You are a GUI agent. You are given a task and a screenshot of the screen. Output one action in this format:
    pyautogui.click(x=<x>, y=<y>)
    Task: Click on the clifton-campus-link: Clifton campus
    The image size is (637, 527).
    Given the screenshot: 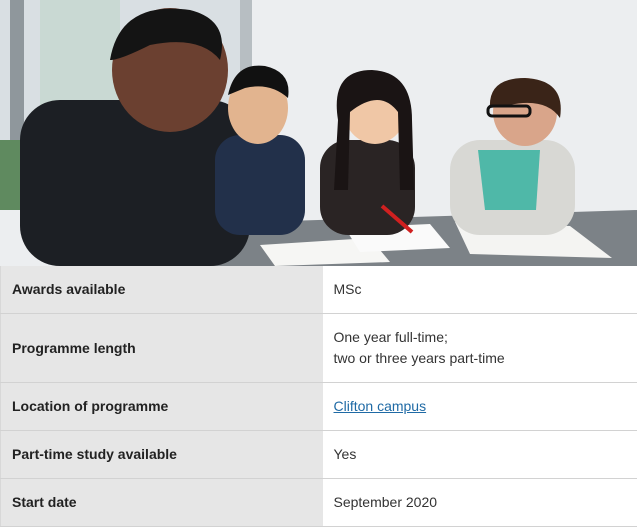 What is the action you would take?
    pyautogui.click(x=380, y=406)
    